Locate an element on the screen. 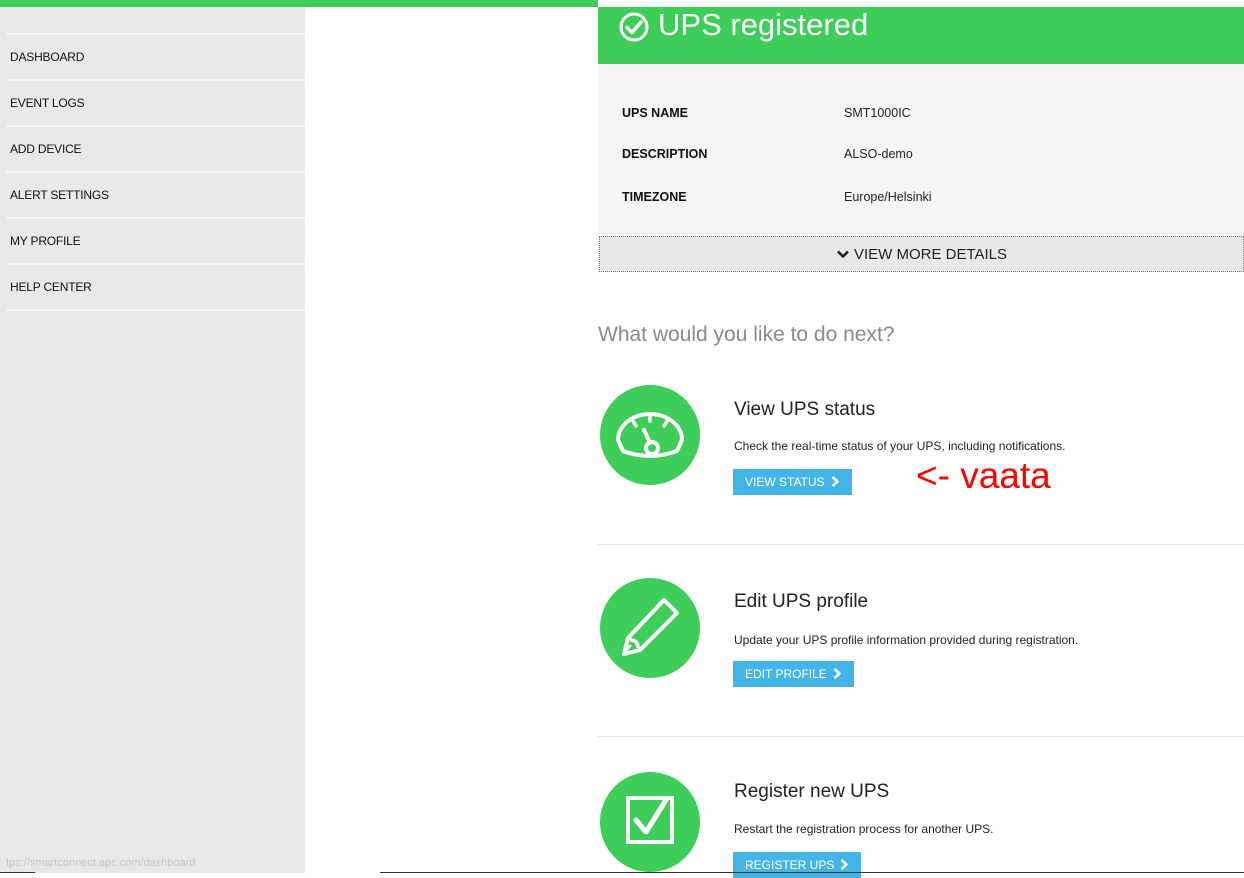 Image resolution: width=1244 pixels, height=878 pixels. button-label: VIEW STATUS is located at coordinates (785, 482).